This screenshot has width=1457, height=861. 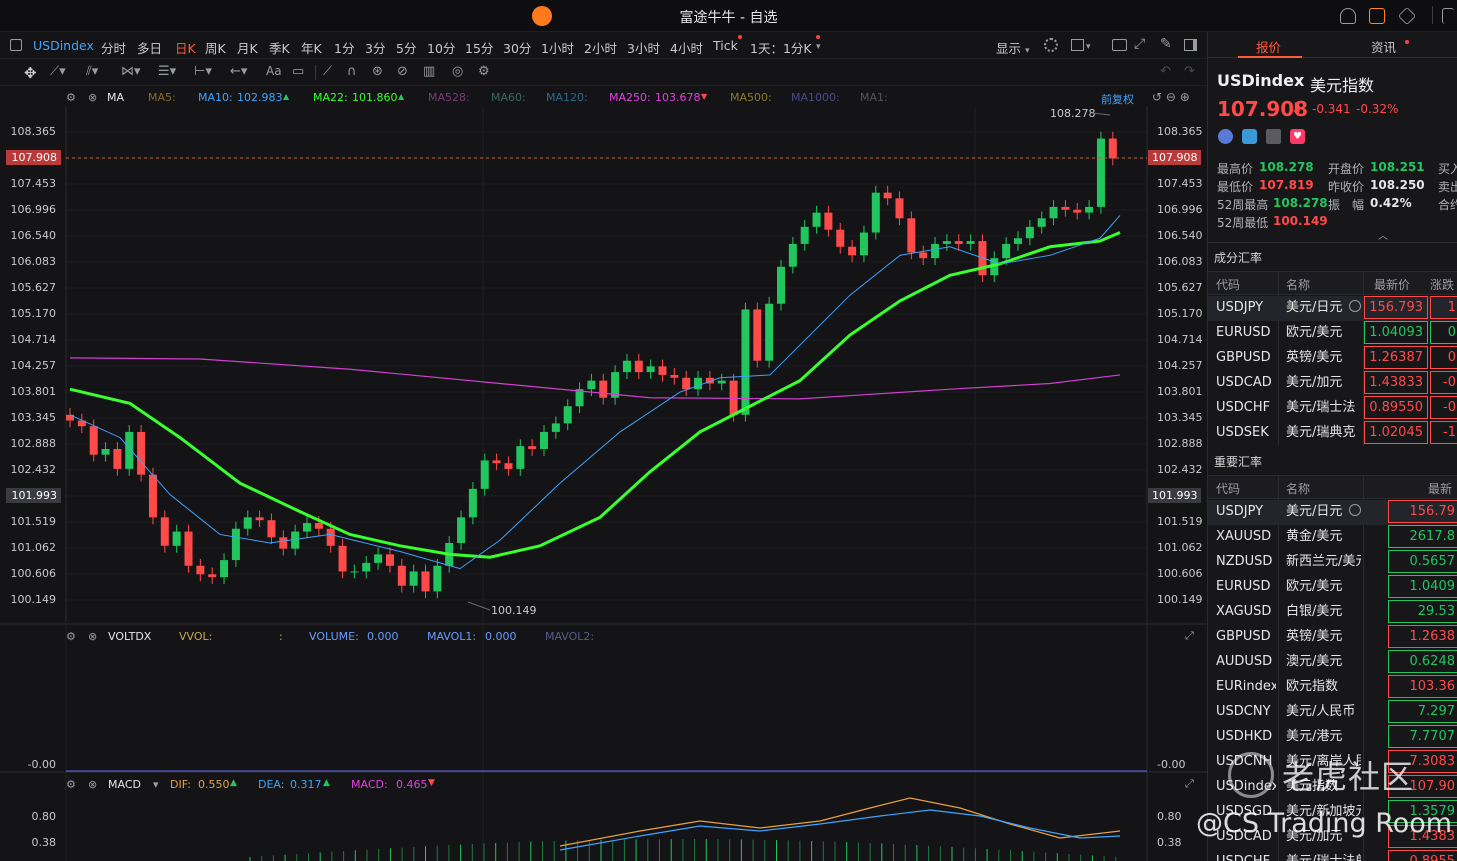 I want to click on draw-settings-icon: ⚙, so click(x=484, y=71).